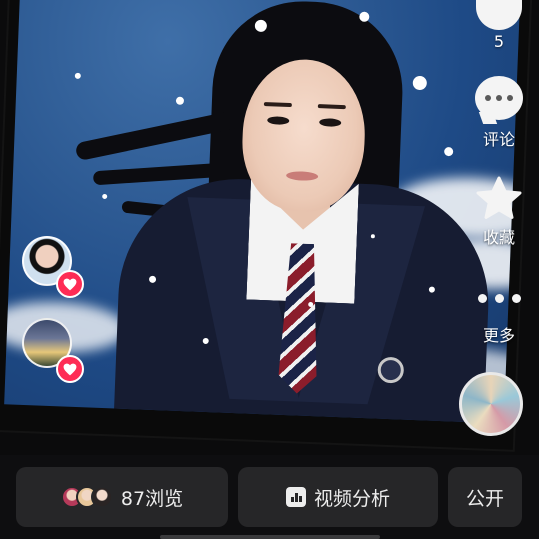 This screenshot has height=539, width=539. What do you see at coordinates (499, 41) in the screenshot?
I see `like-count: 5` at bounding box center [499, 41].